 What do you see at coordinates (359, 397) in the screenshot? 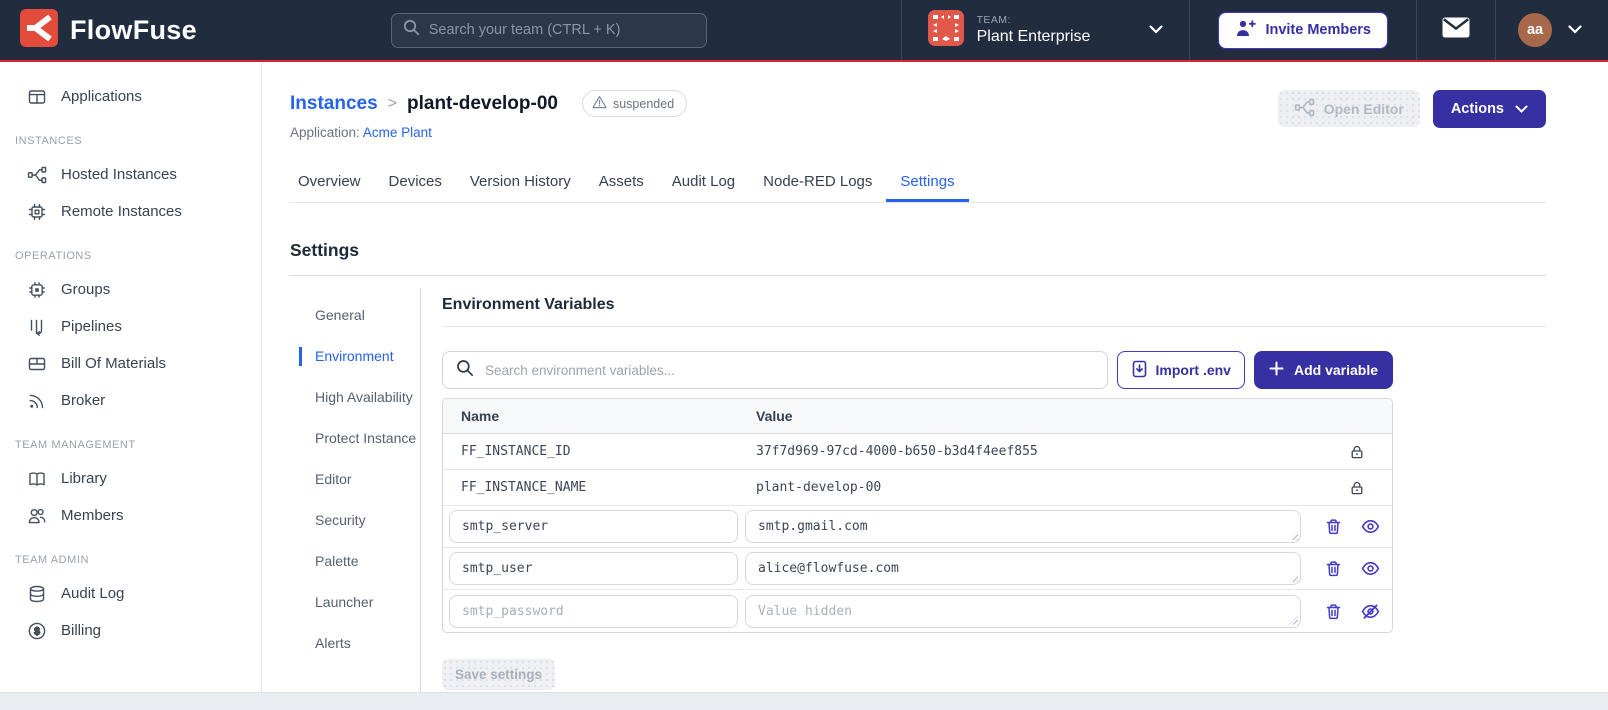
I see `settings-nav-high-availability: High Availability` at bounding box center [359, 397].